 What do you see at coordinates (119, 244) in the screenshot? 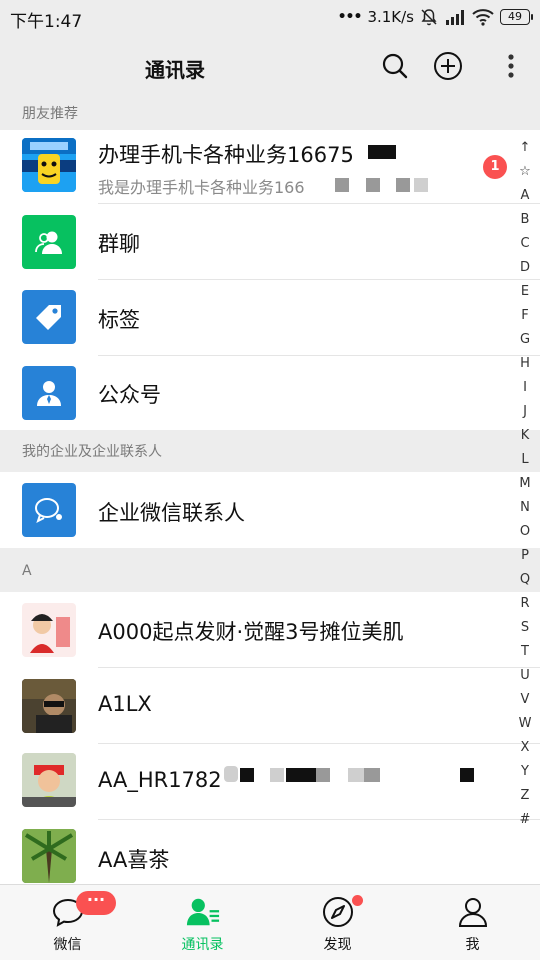
I see `function-label: 群聊` at bounding box center [119, 244].